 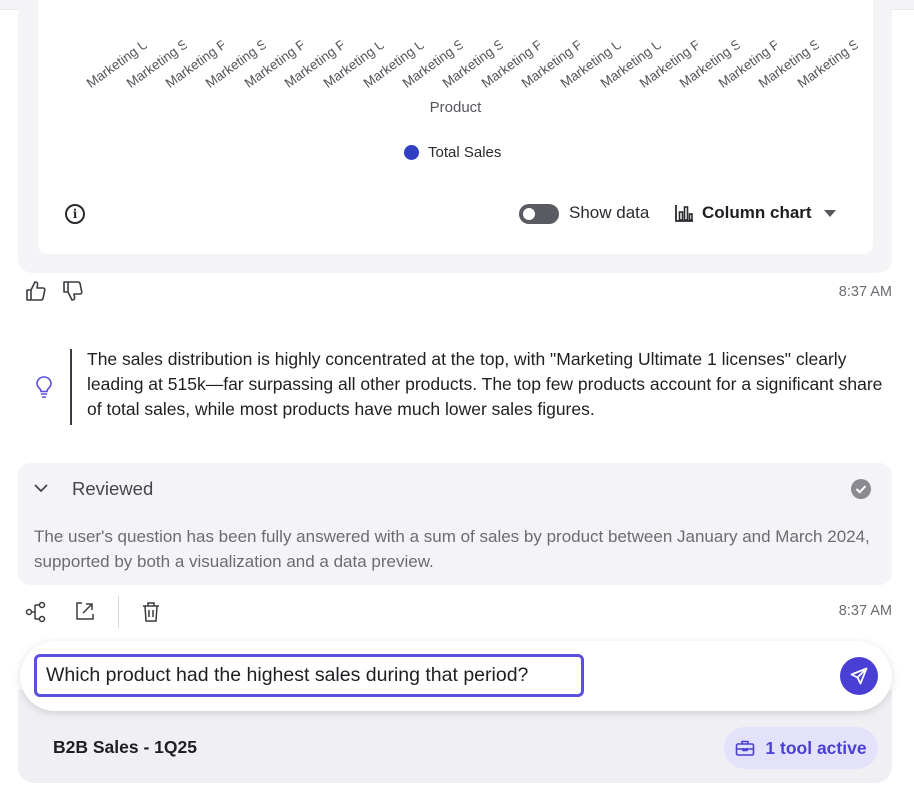 What do you see at coordinates (73, 291) in the screenshot?
I see `thumbs-down-icon` at bounding box center [73, 291].